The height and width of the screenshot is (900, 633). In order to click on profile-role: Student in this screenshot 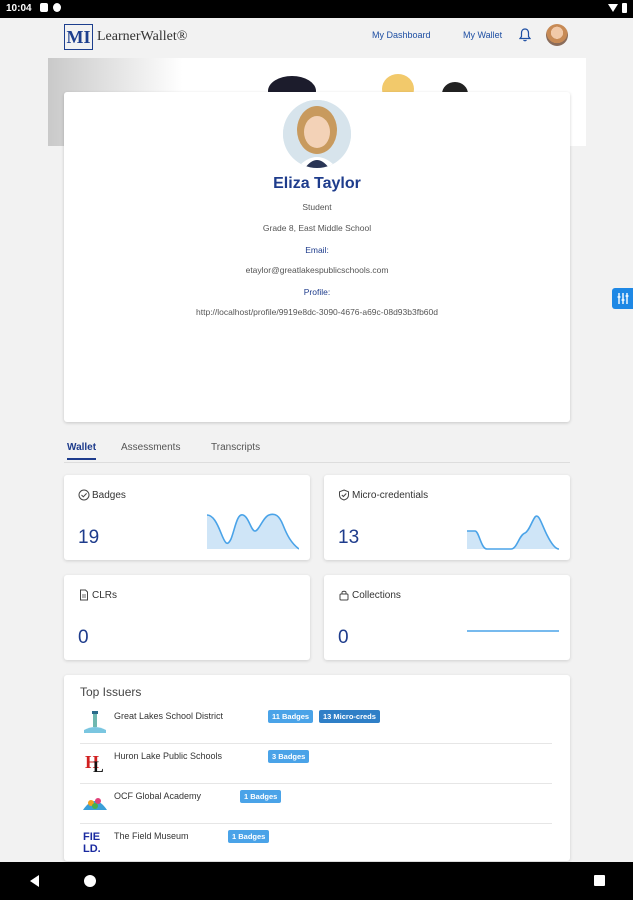, I will do `click(317, 207)`.